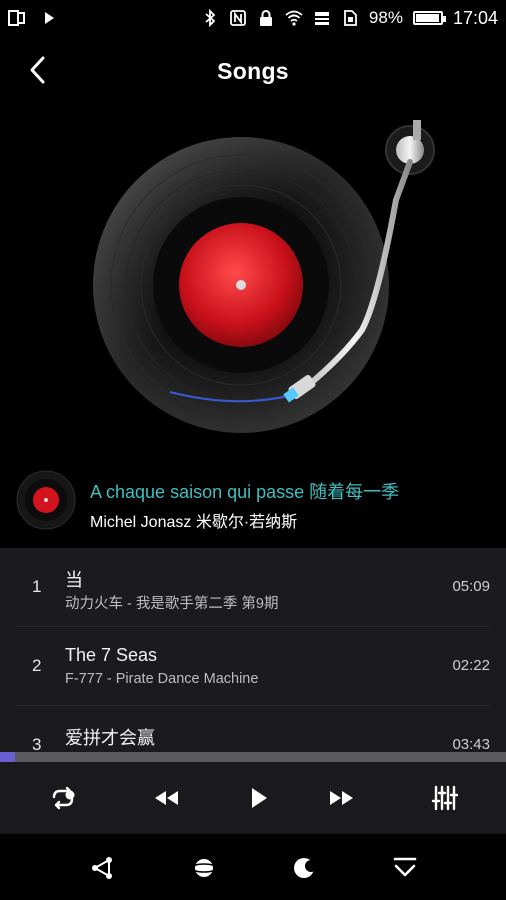 This screenshot has width=506, height=900. What do you see at coordinates (322, 18) in the screenshot?
I see `cellular-signal-icon` at bounding box center [322, 18].